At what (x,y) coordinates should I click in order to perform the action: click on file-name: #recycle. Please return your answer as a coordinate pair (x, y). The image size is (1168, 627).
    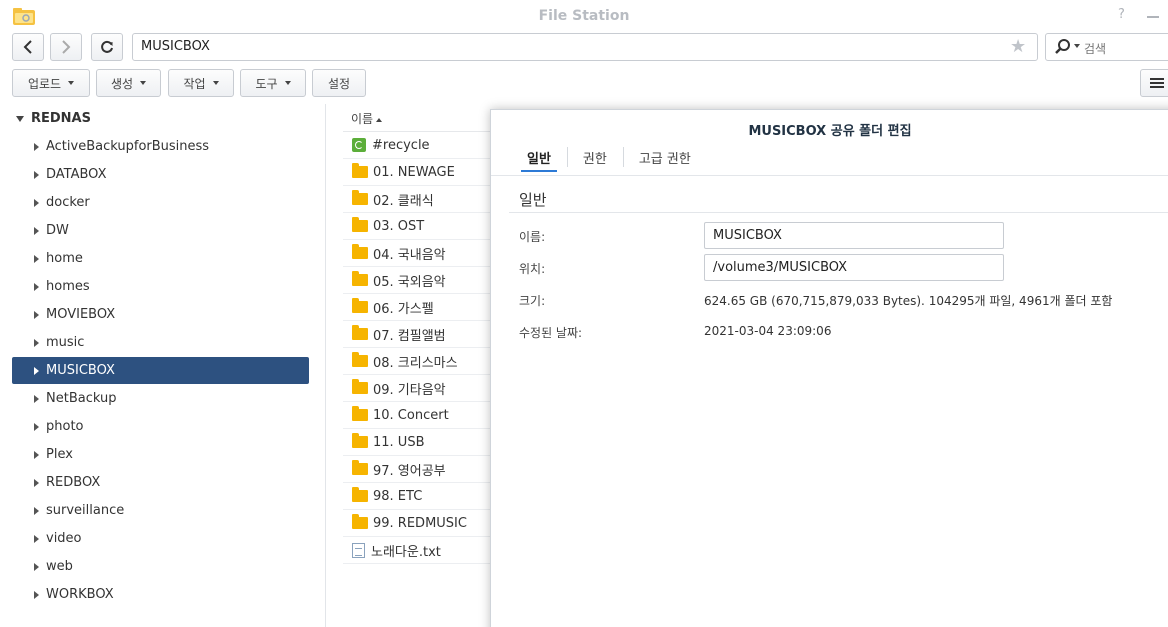
    Looking at the image, I should click on (401, 145).